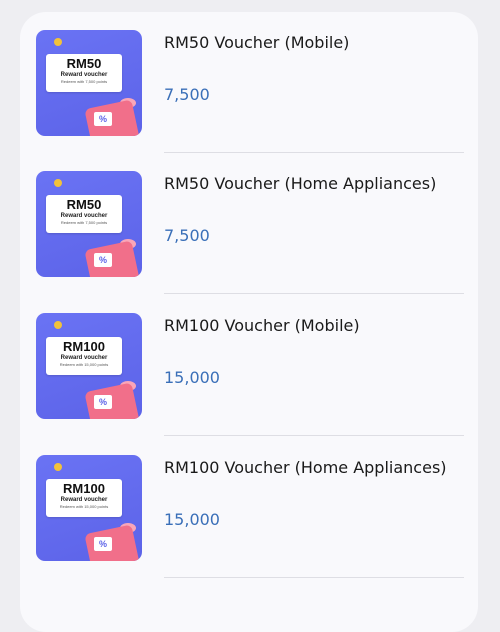 The image size is (500, 632). Describe the element at coordinates (257, 42) in the screenshot. I see `voucher-title: RM50 Voucher (Mobile)` at that location.